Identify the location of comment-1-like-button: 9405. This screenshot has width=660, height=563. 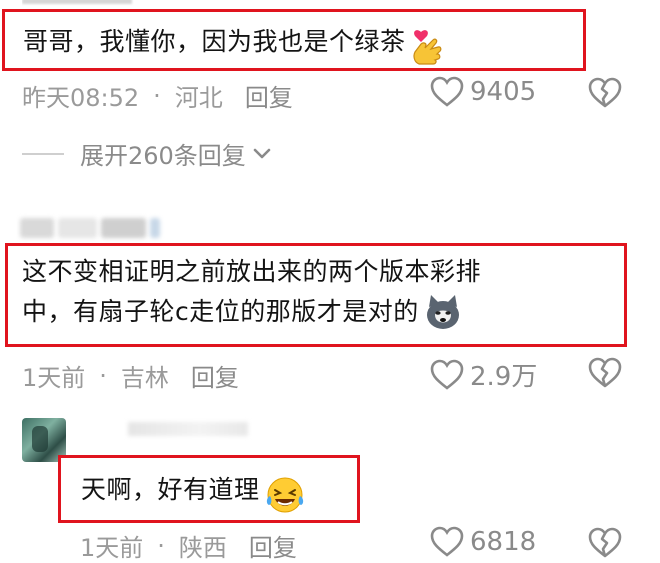
(483, 92).